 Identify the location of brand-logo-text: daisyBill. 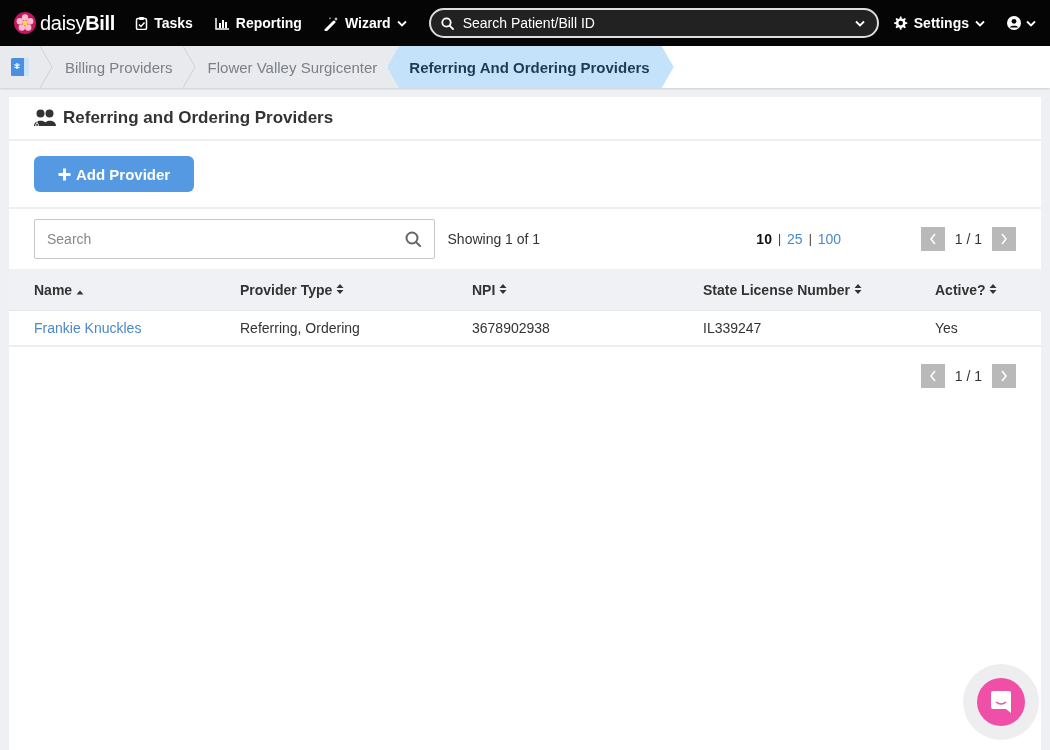
(78, 23).